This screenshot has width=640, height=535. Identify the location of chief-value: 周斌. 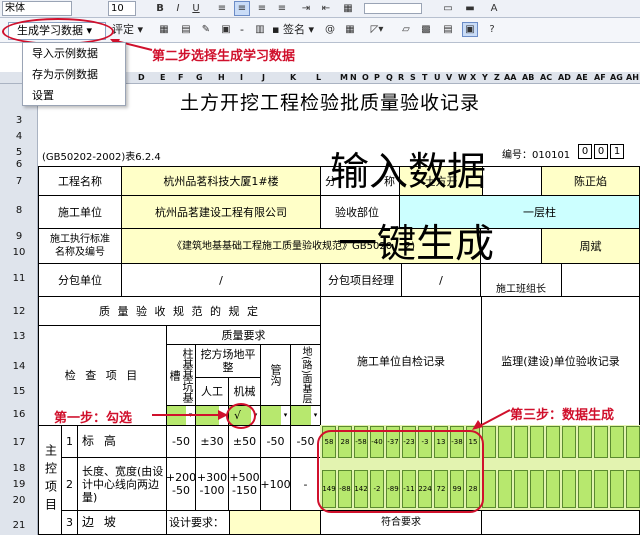
(590, 246).